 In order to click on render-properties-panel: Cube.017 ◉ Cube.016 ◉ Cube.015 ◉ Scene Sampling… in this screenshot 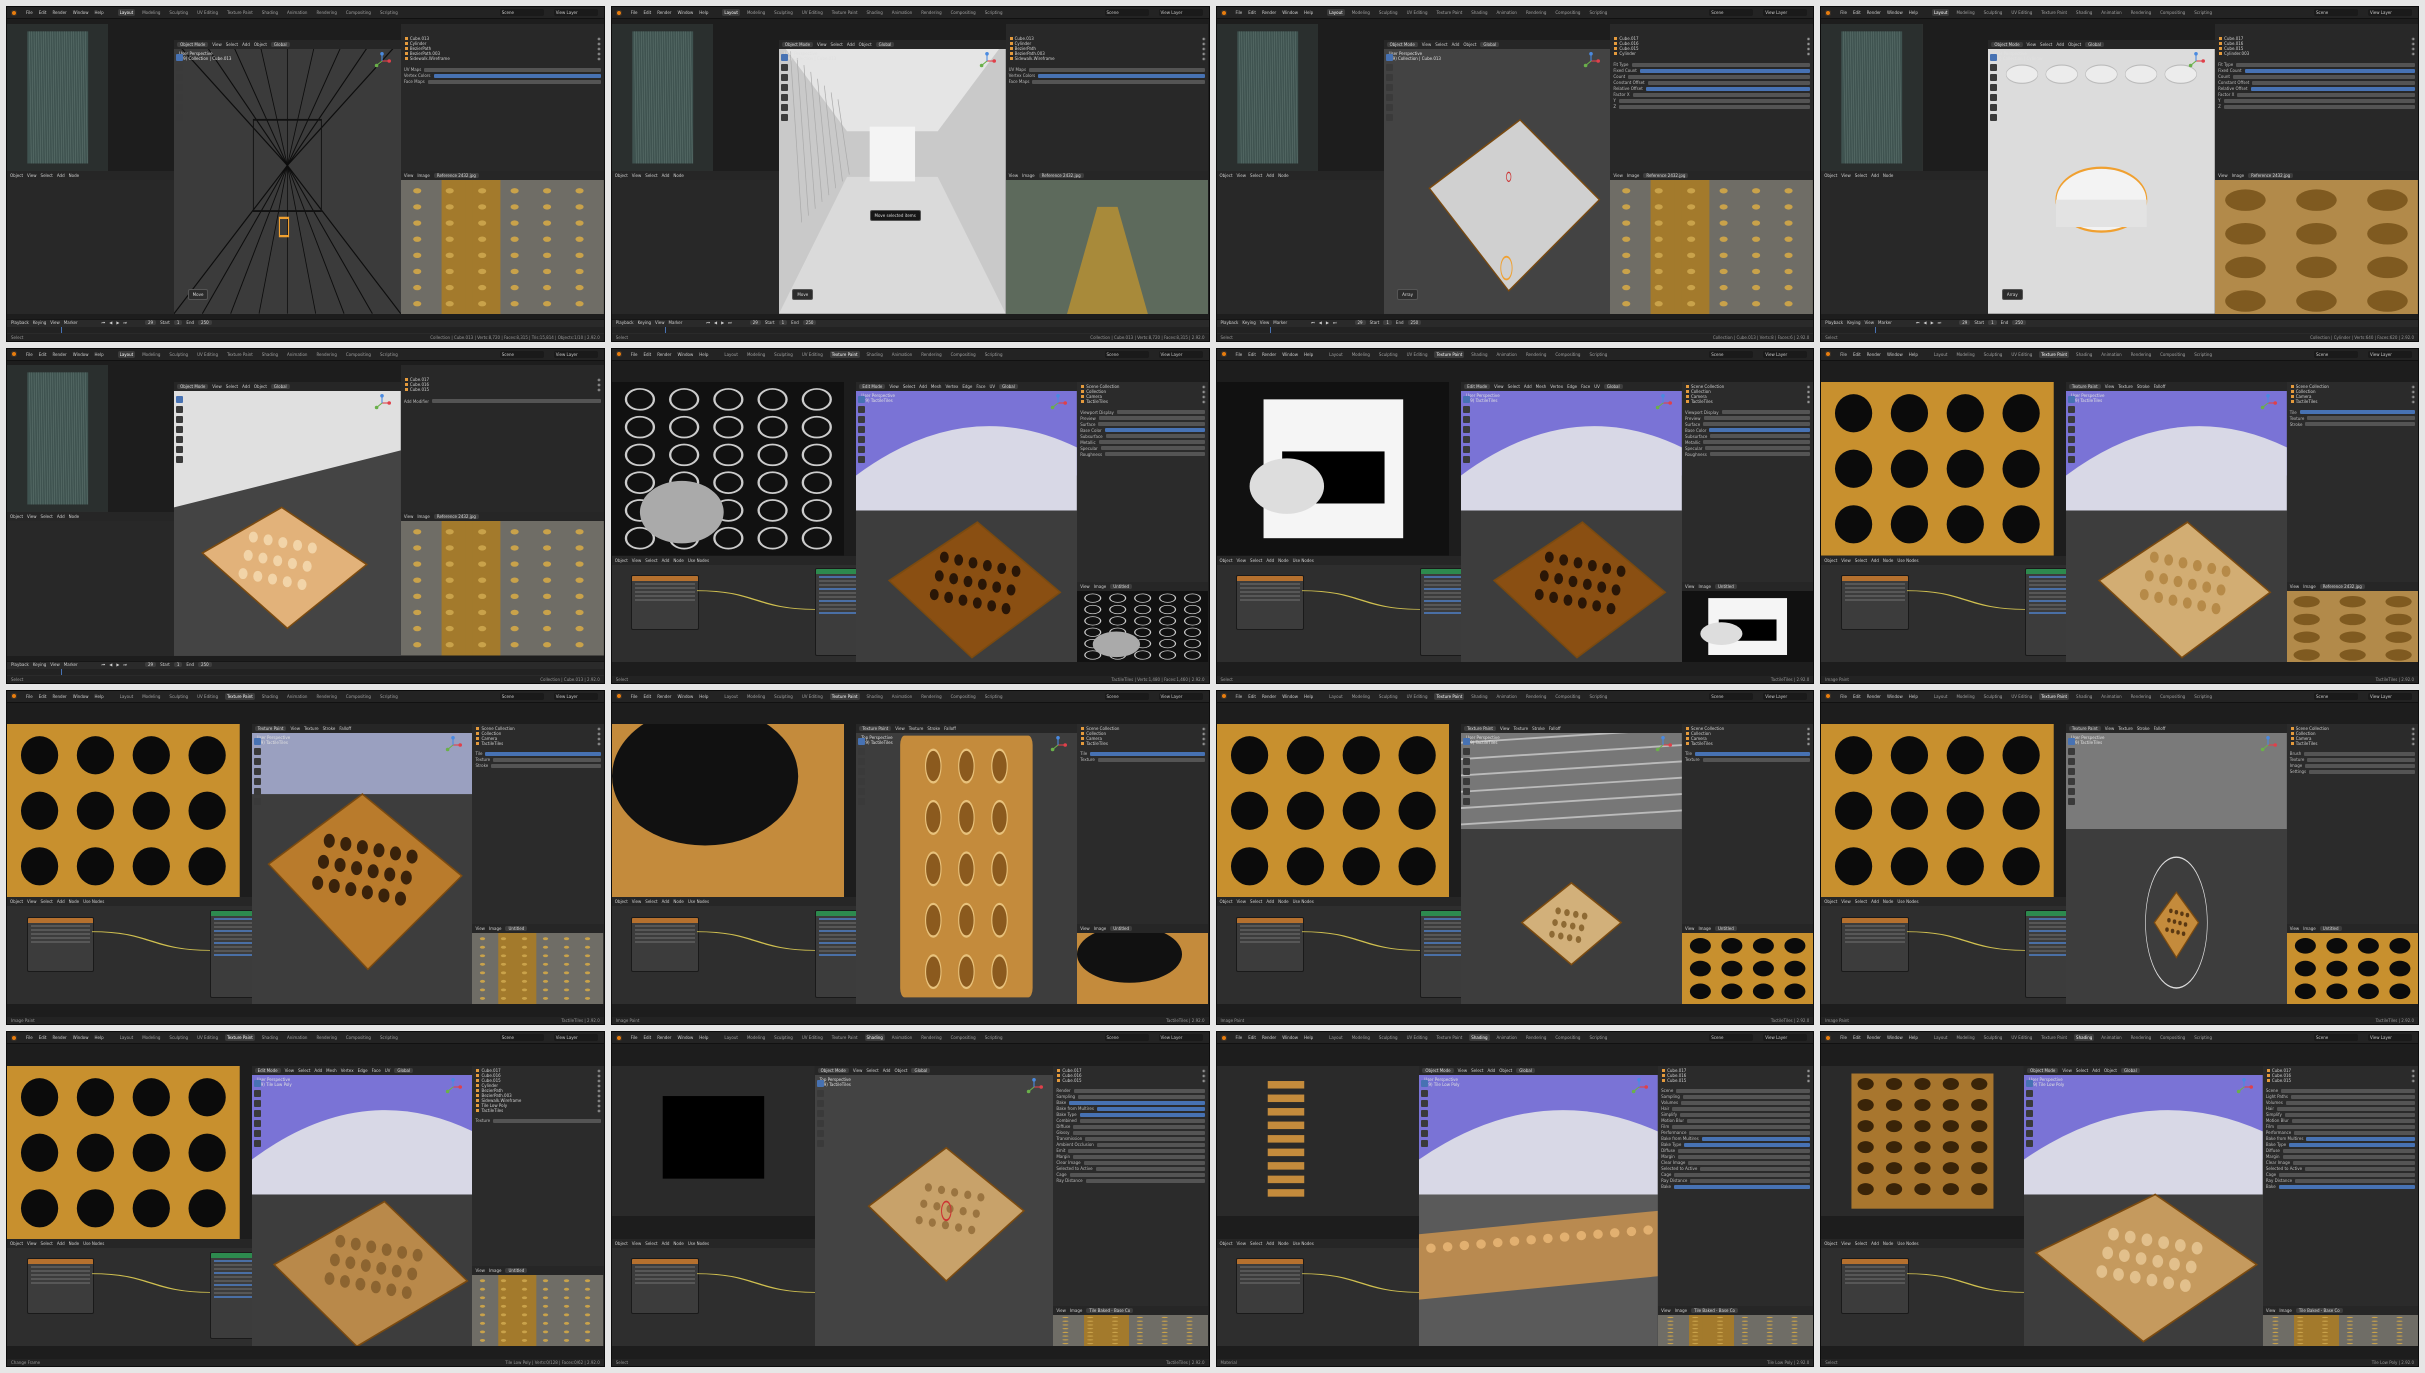, I will do `click(1736, 1185)`.